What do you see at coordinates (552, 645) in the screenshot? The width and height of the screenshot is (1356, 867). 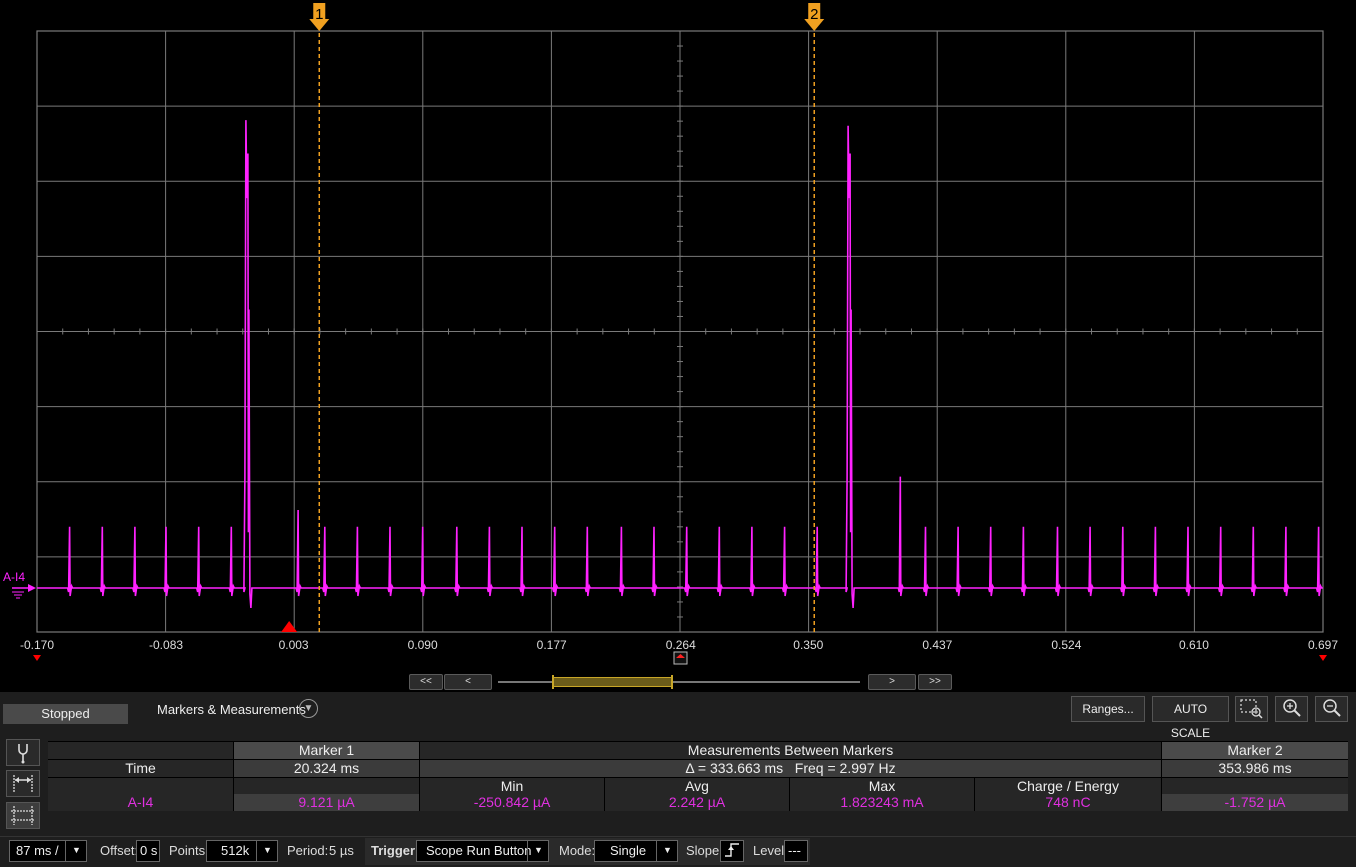 I see `x-tick-label: 0.177` at bounding box center [552, 645].